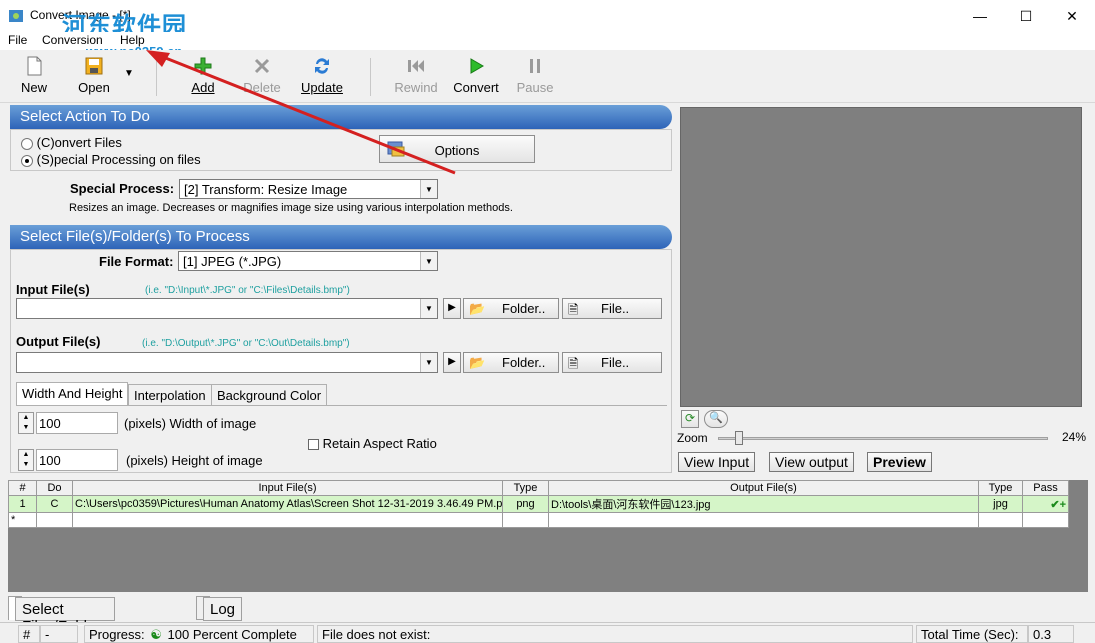  I want to click on col-header-do: Do, so click(54, 488).